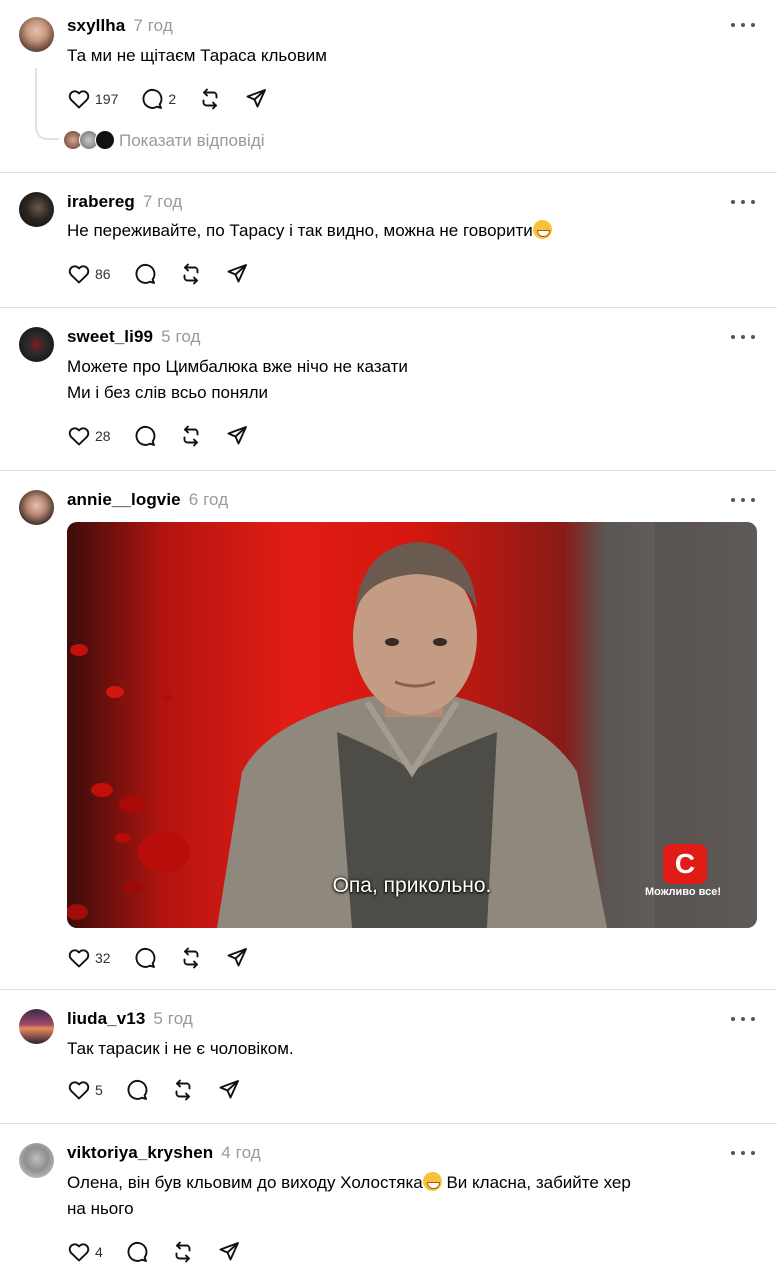  Describe the element at coordinates (99, 1252) in the screenshot. I see `like-count: 4` at that location.